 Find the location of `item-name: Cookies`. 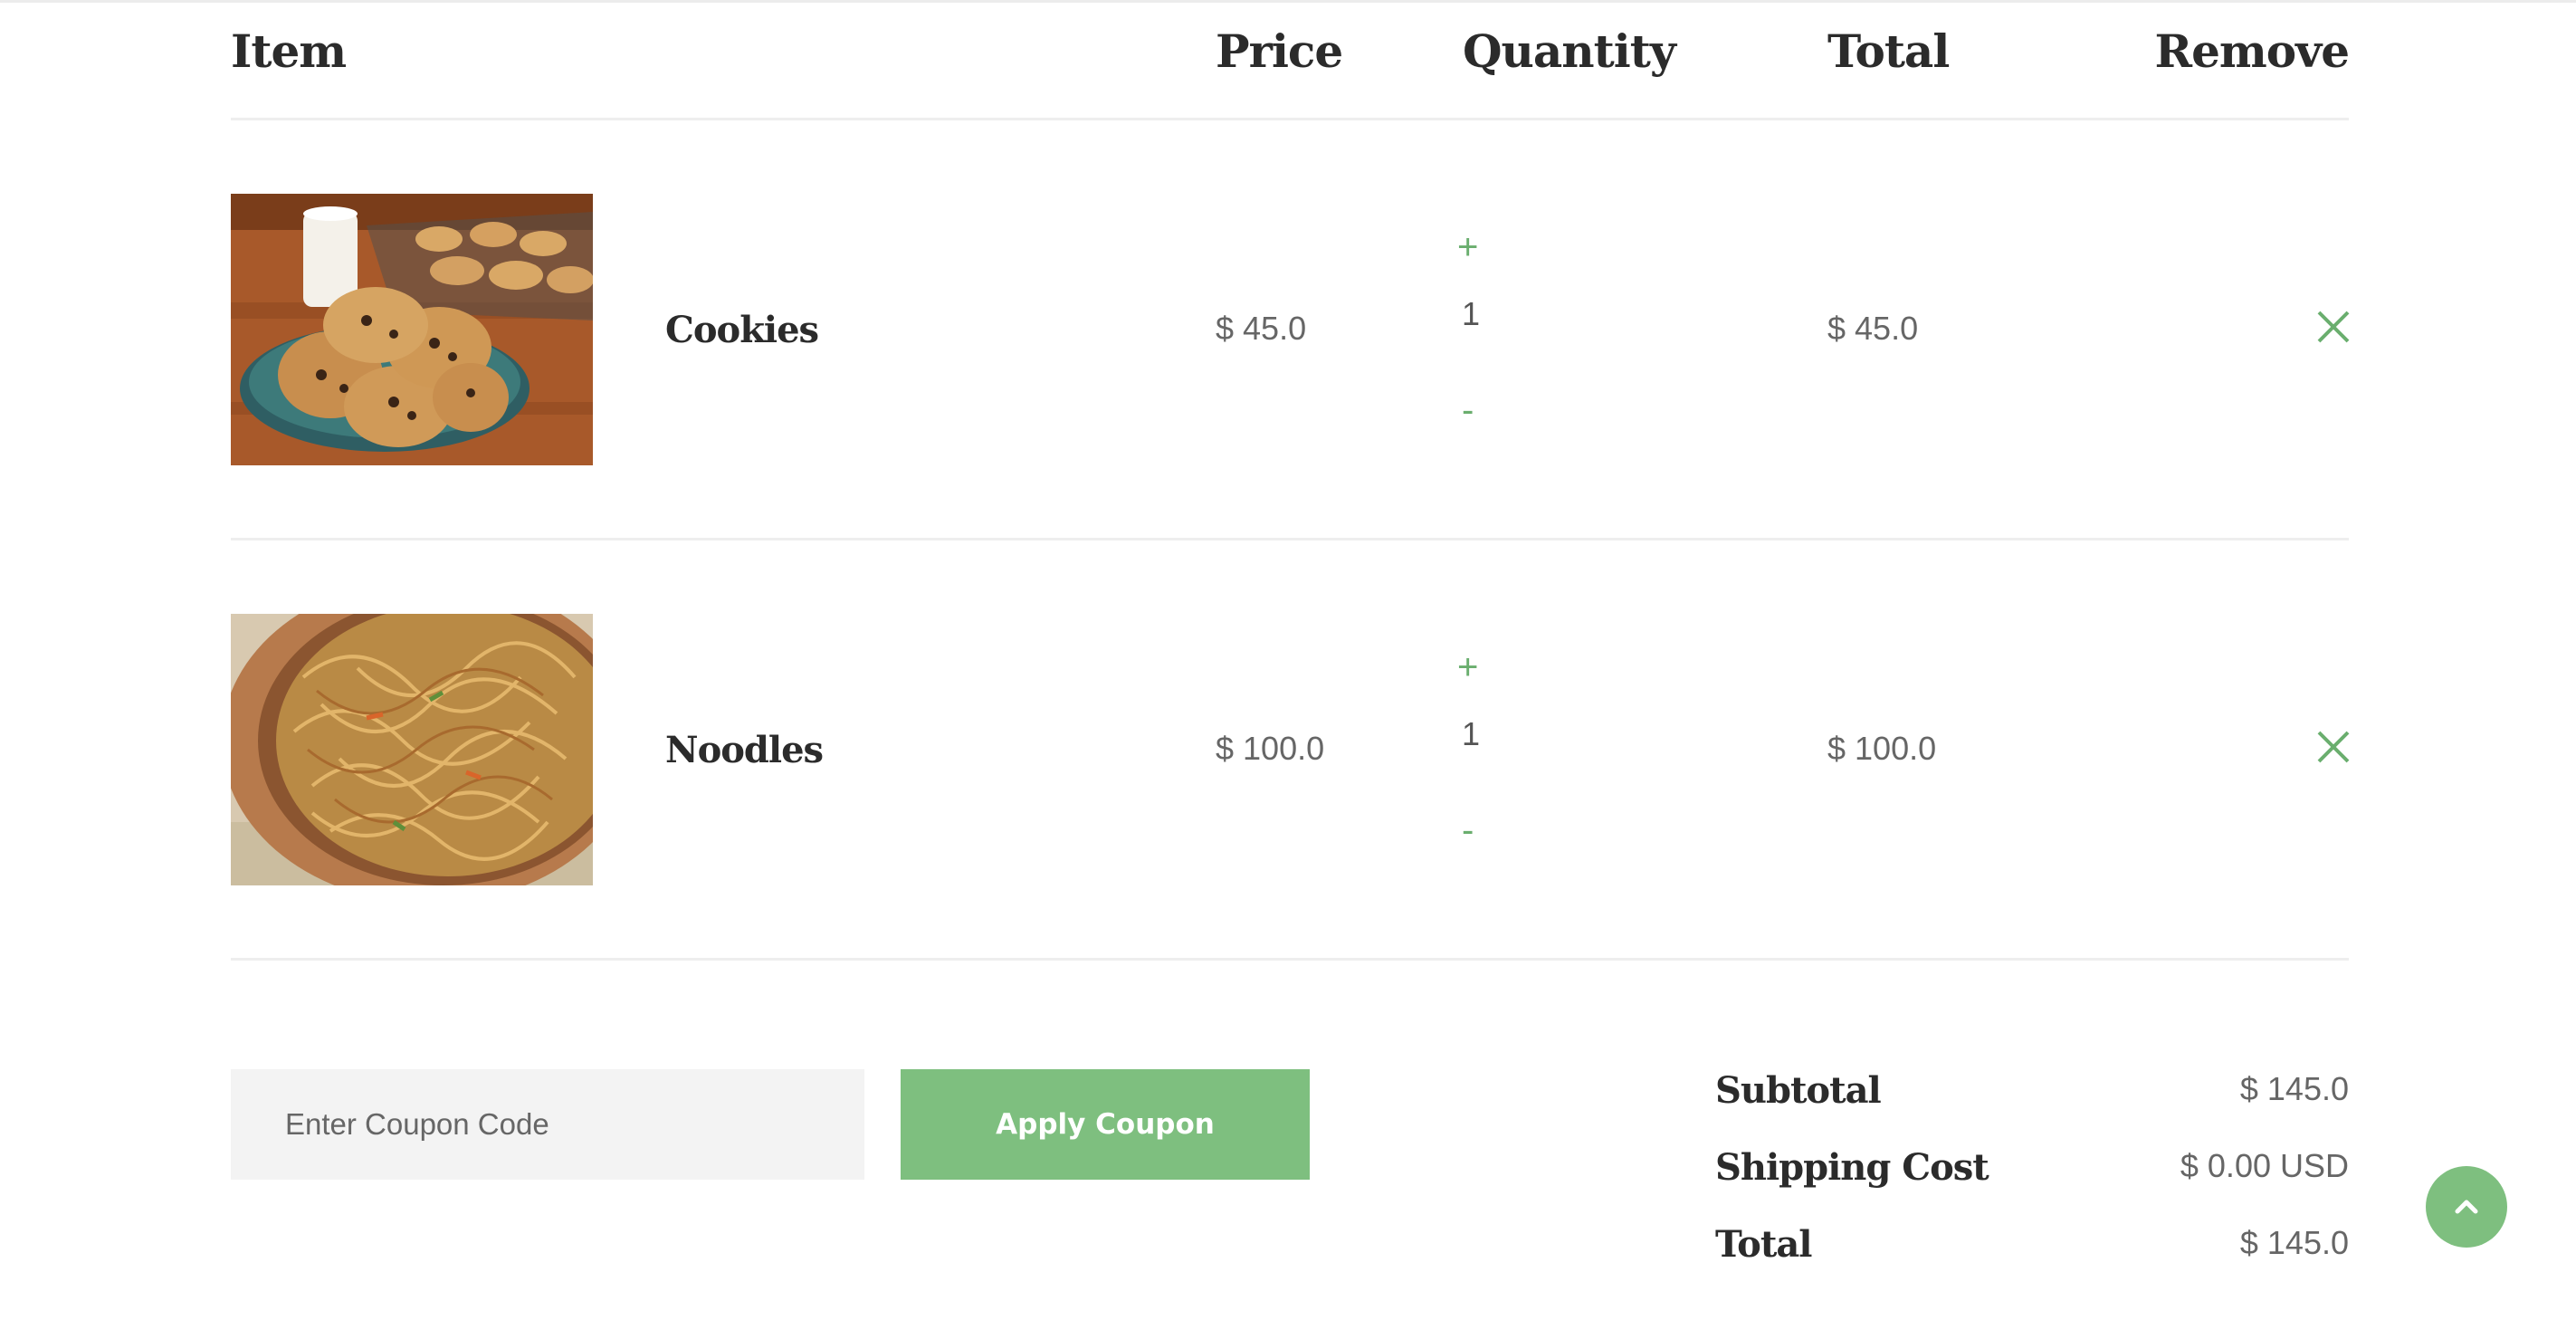

item-name: Cookies is located at coordinates (742, 330).